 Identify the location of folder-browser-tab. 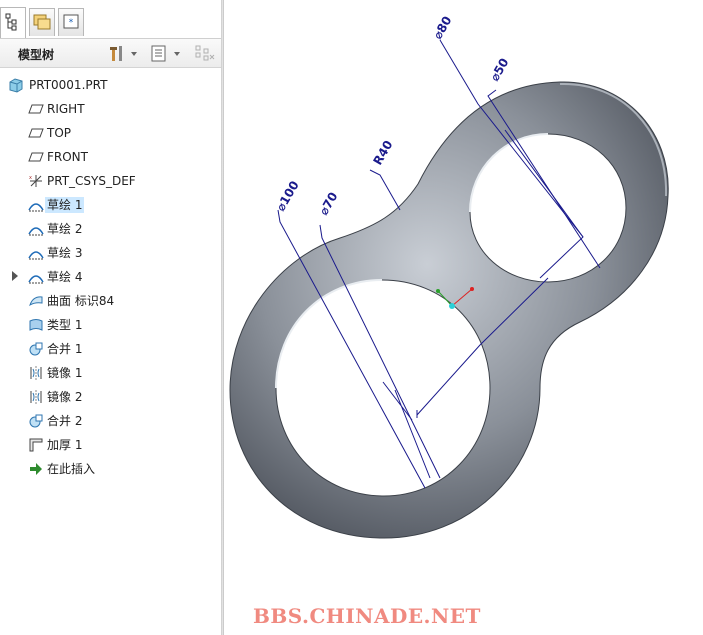
(42, 22).